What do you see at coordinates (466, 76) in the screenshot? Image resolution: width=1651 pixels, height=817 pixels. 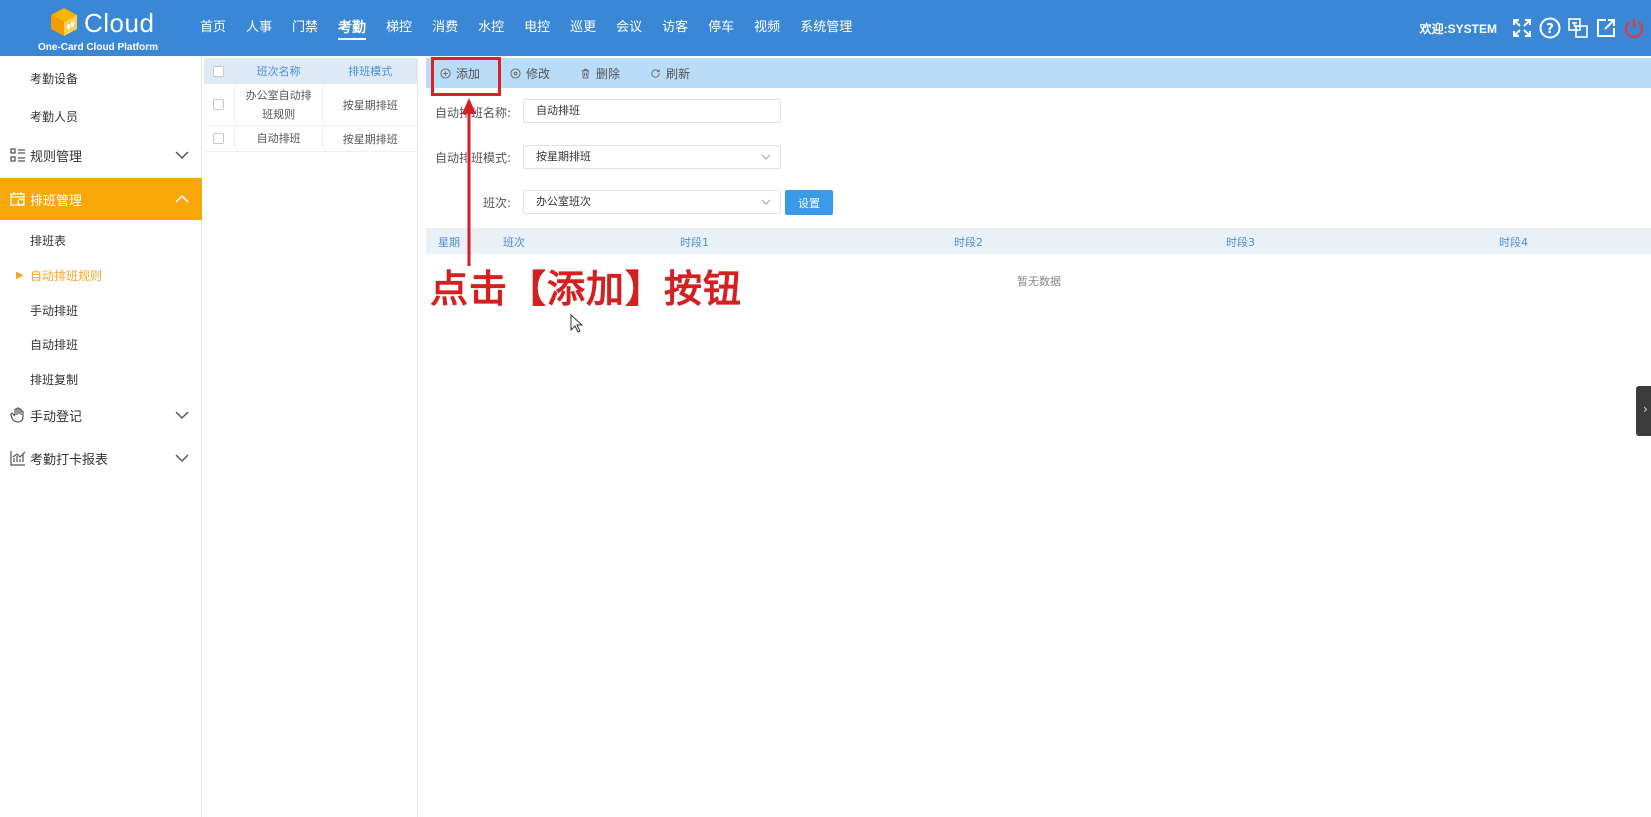 I see `annotation-highlight-box` at bounding box center [466, 76].